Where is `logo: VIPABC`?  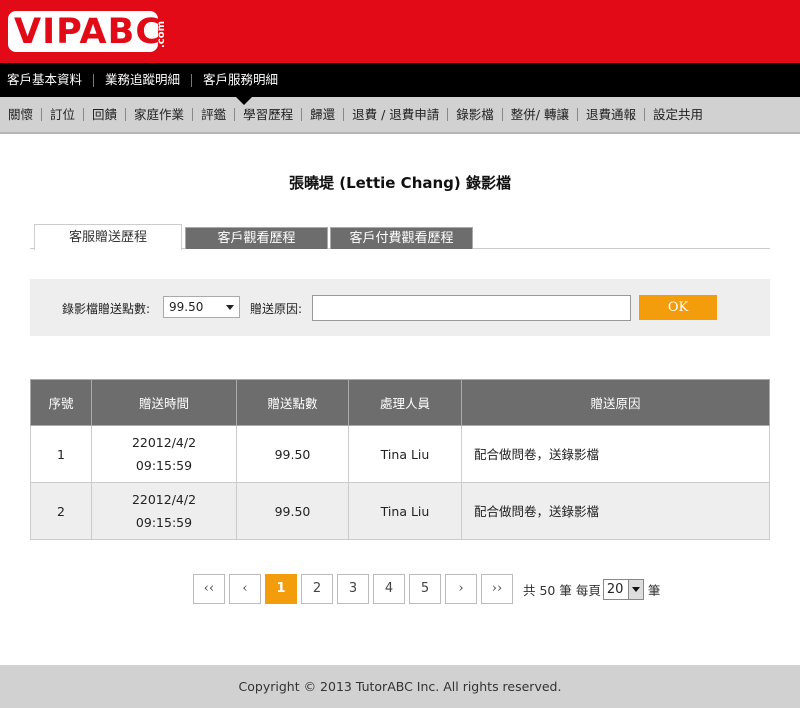
logo: VIPABC is located at coordinates (84, 31).